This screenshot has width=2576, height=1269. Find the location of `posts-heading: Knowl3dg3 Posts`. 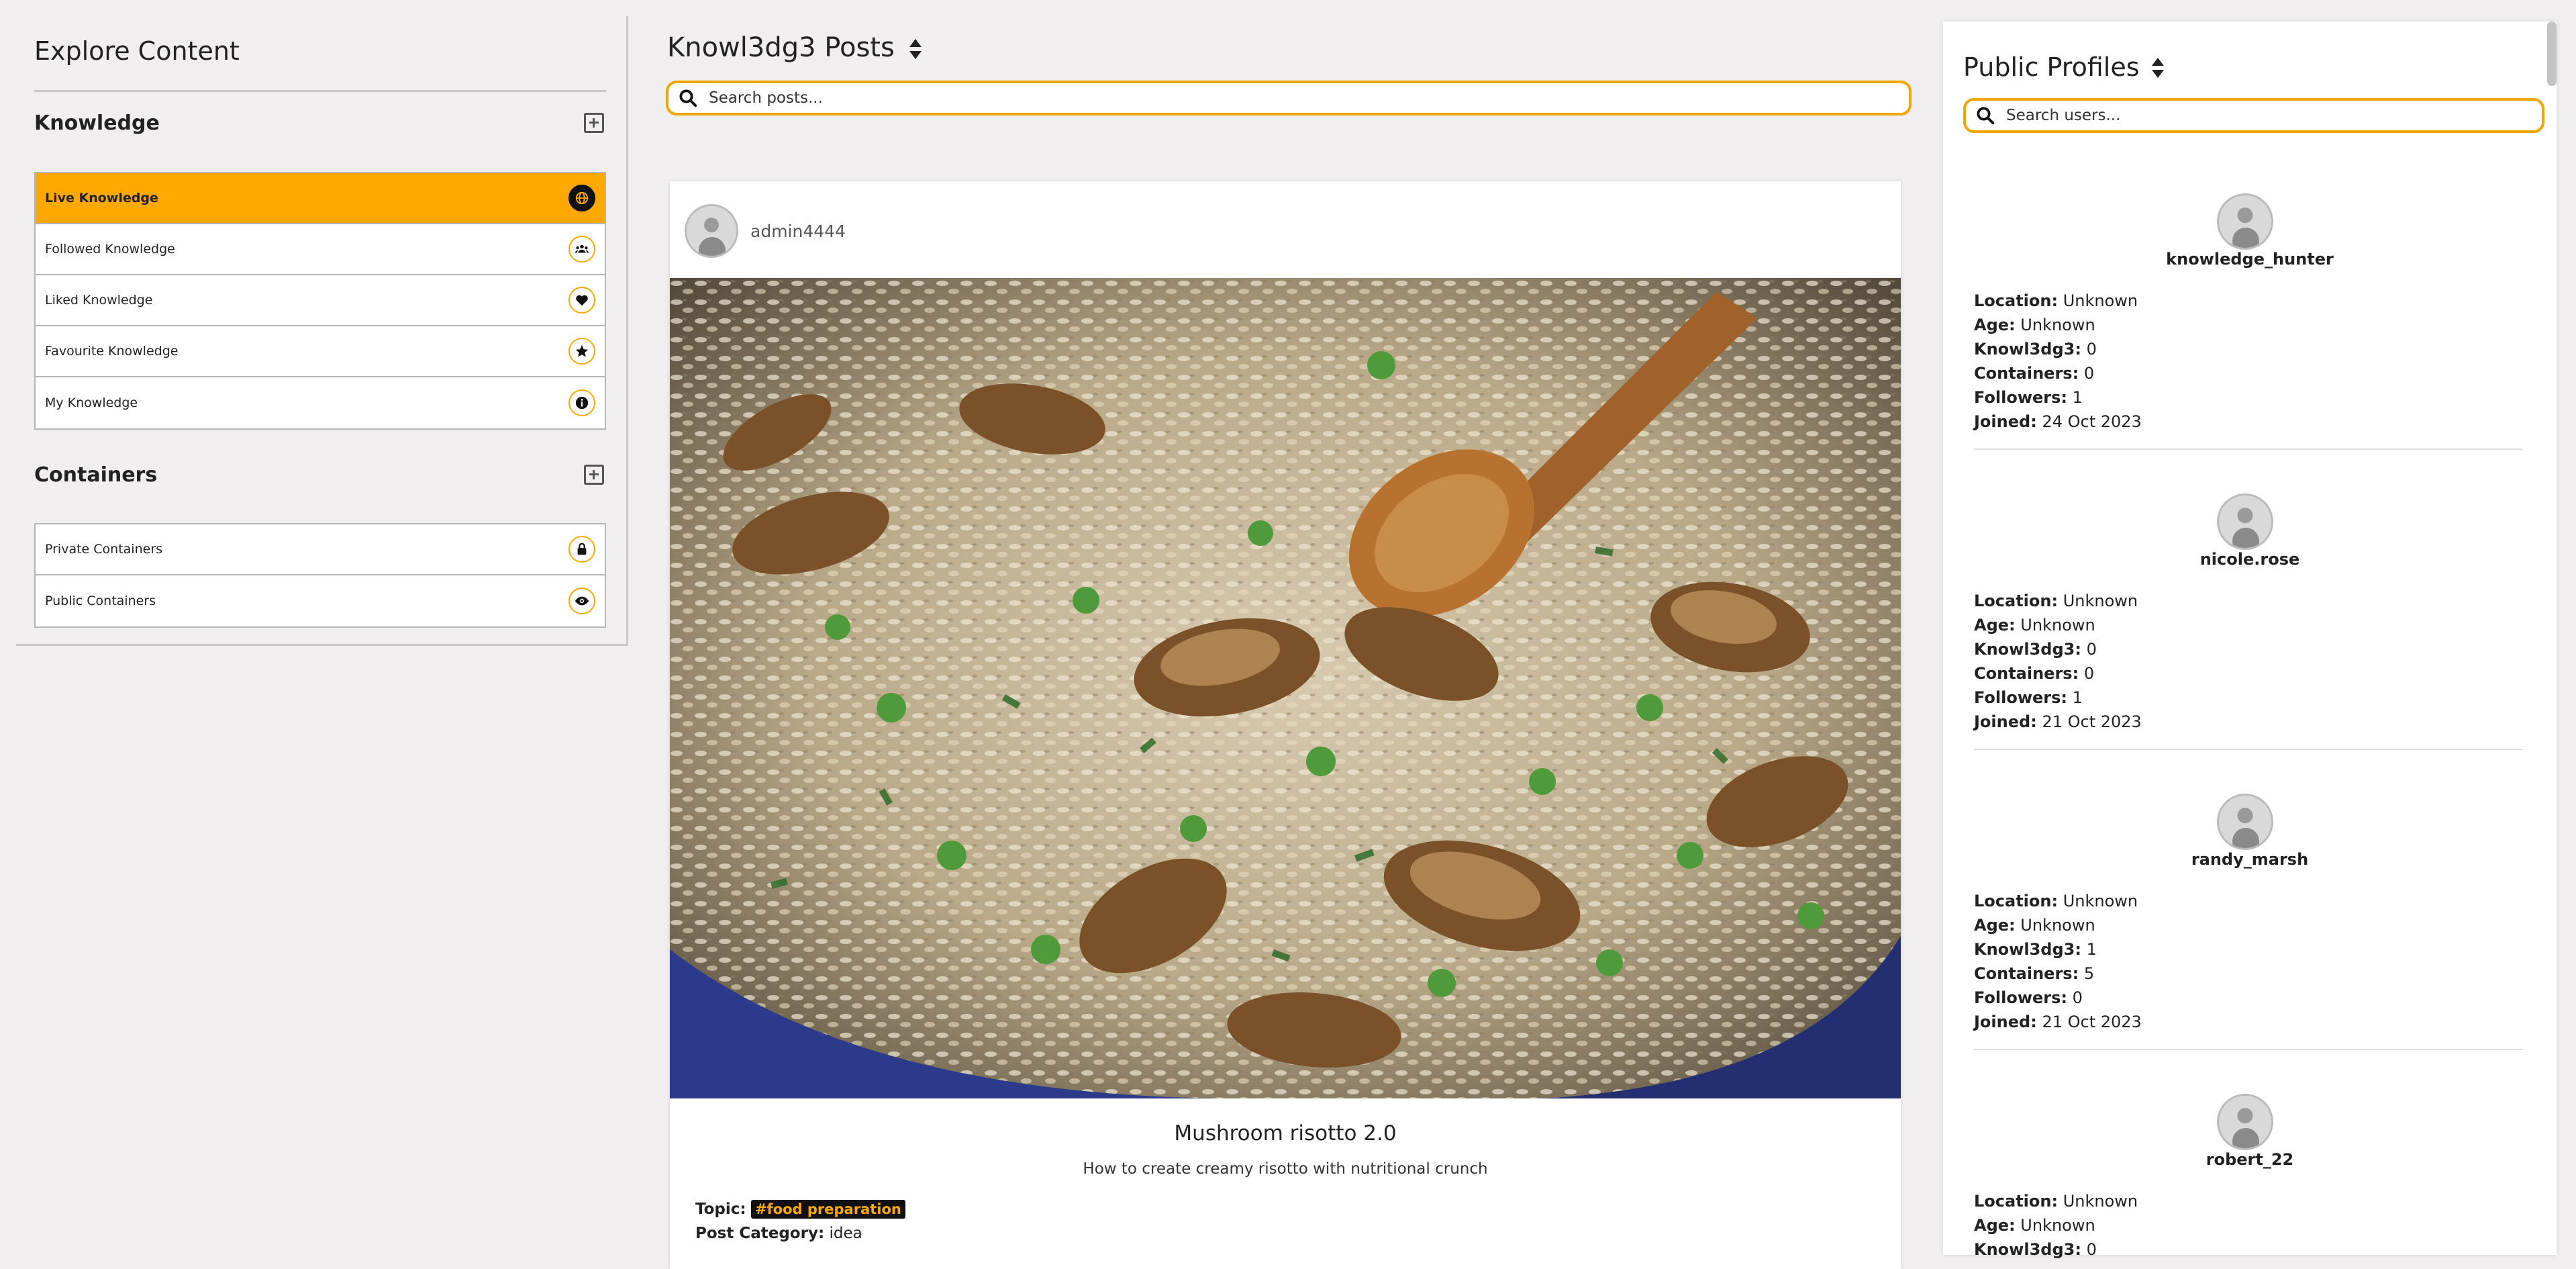

posts-heading: Knowl3dg3 Posts is located at coordinates (795, 47).